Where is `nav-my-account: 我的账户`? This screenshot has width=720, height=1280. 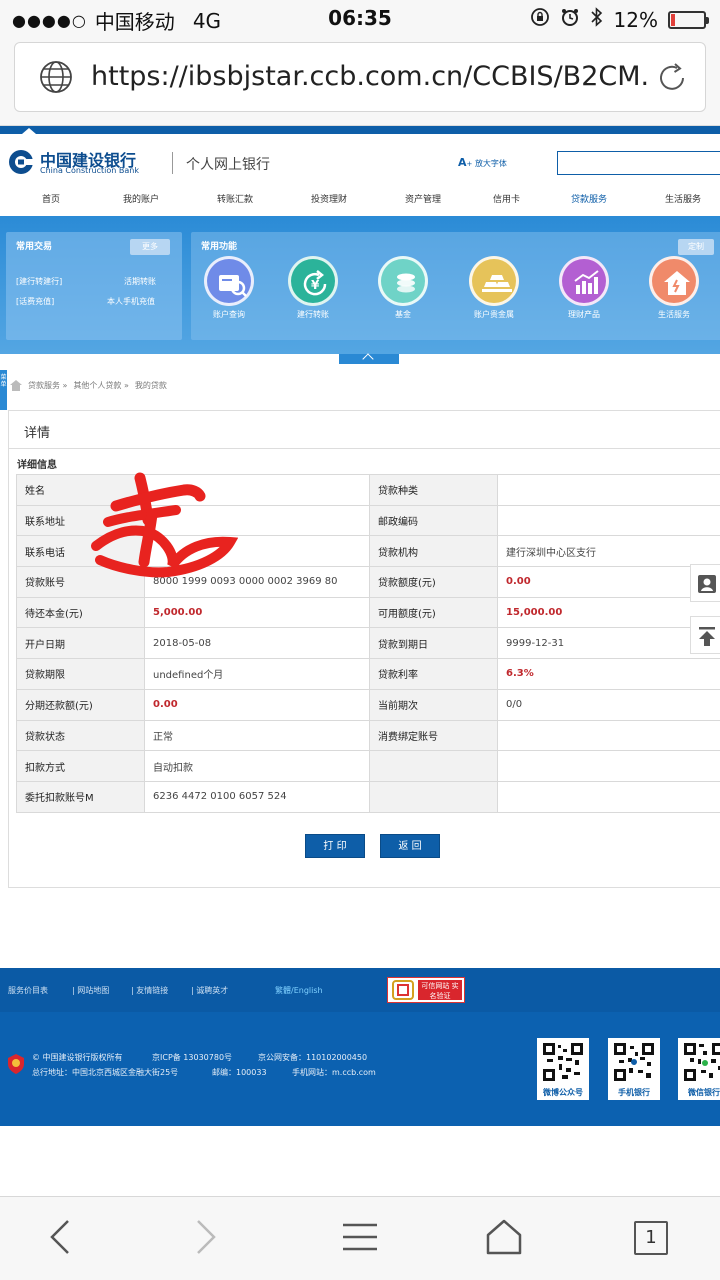
nav-my-account: 我的账户 is located at coordinates (141, 198).